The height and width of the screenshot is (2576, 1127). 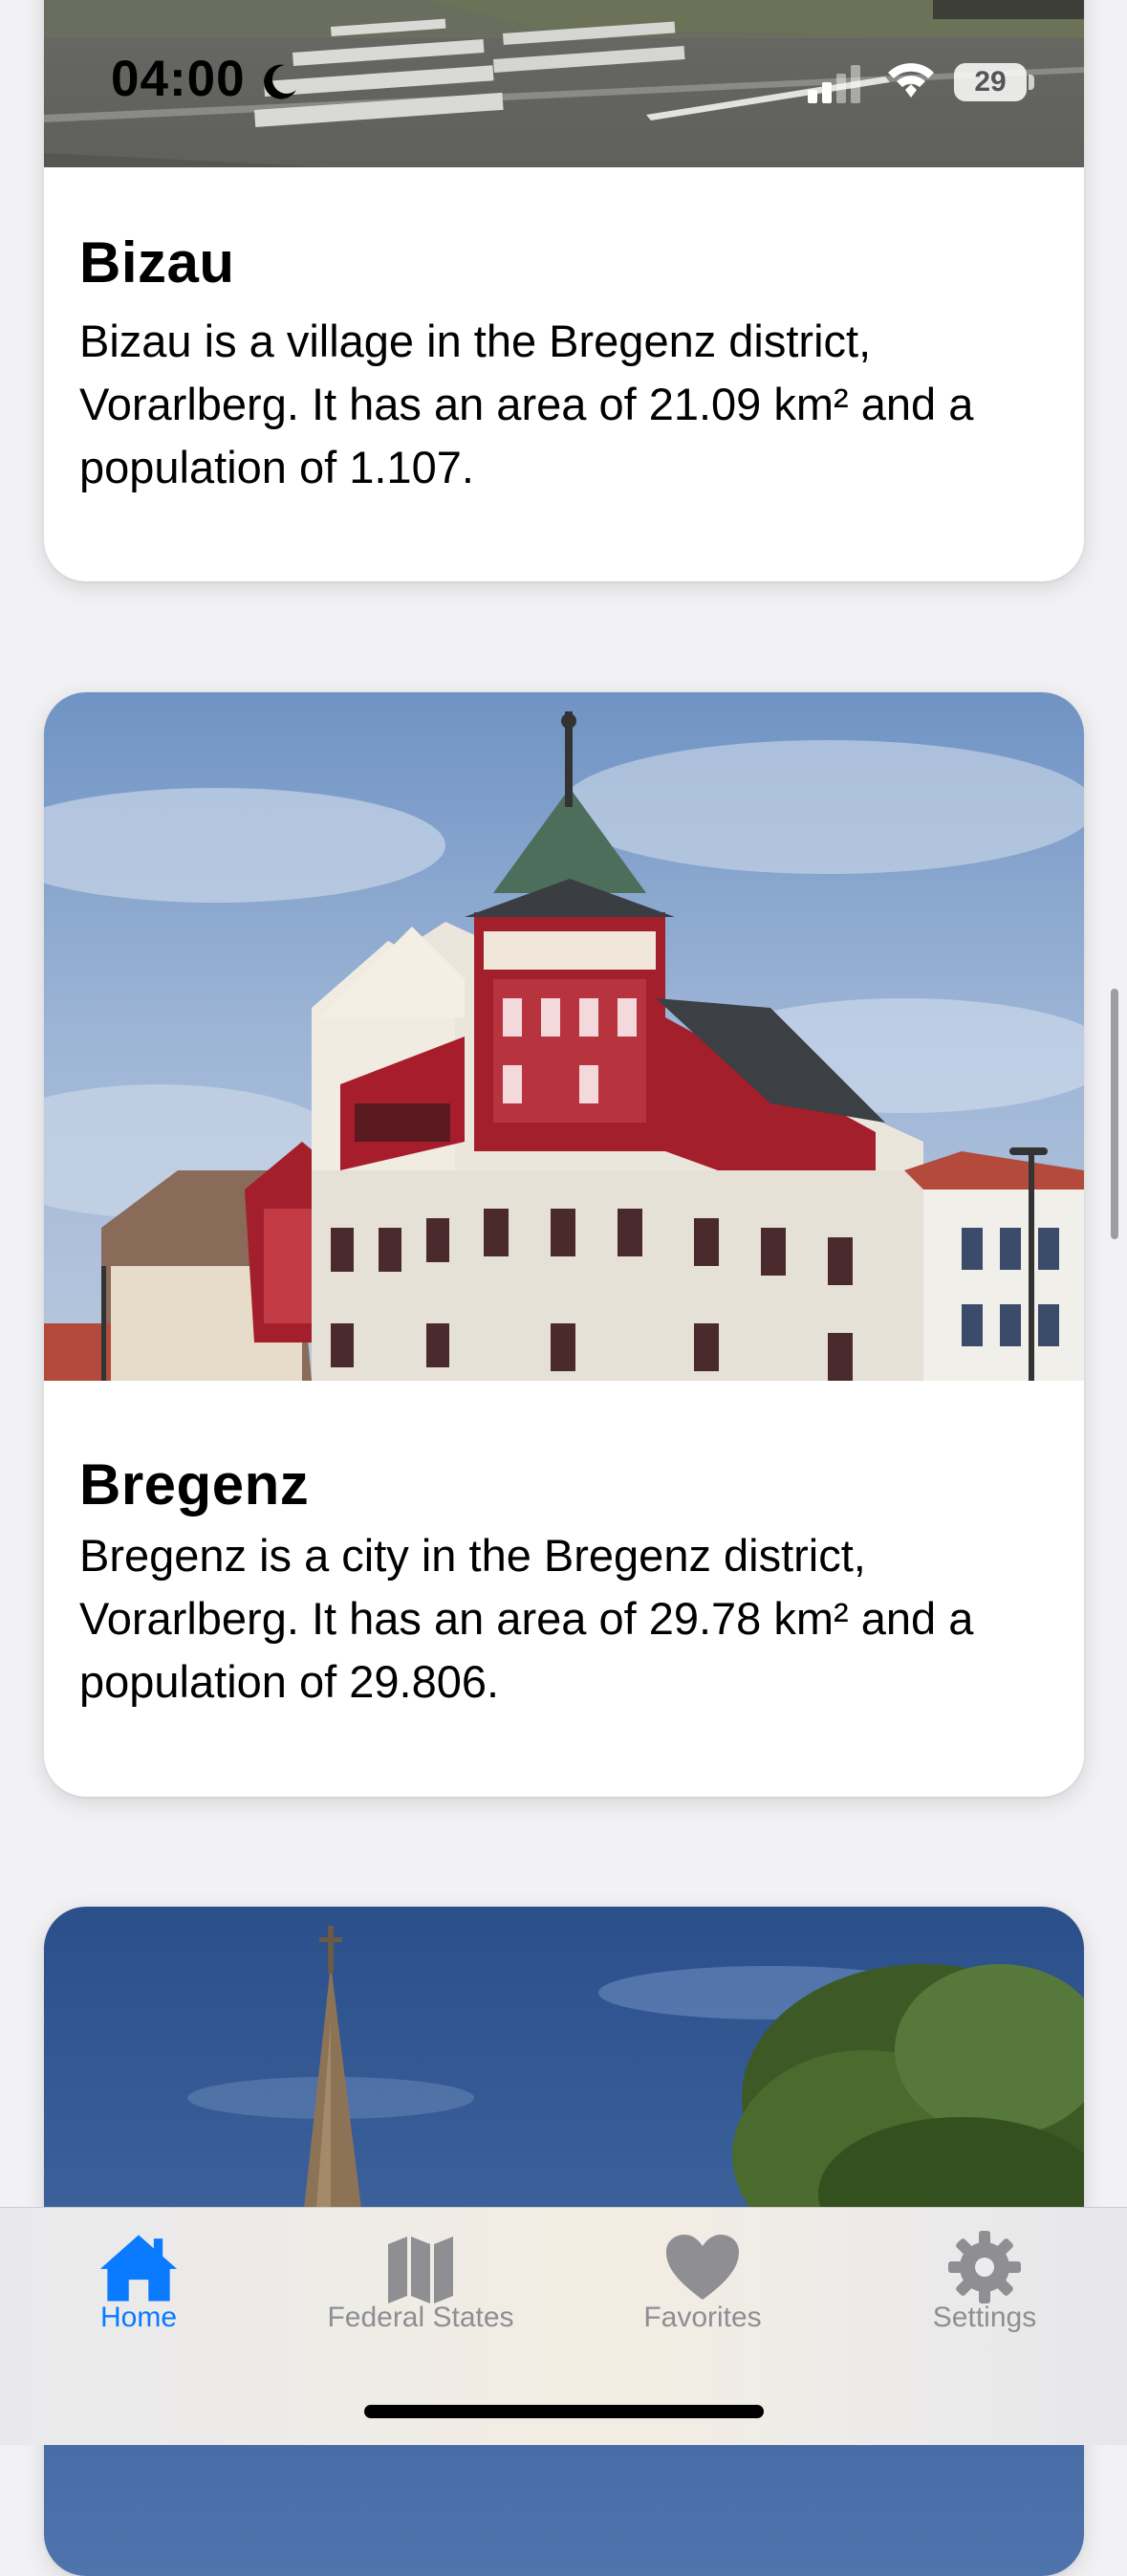 What do you see at coordinates (564, 2411) in the screenshot?
I see `home-indicator` at bounding box center [564, 2411].